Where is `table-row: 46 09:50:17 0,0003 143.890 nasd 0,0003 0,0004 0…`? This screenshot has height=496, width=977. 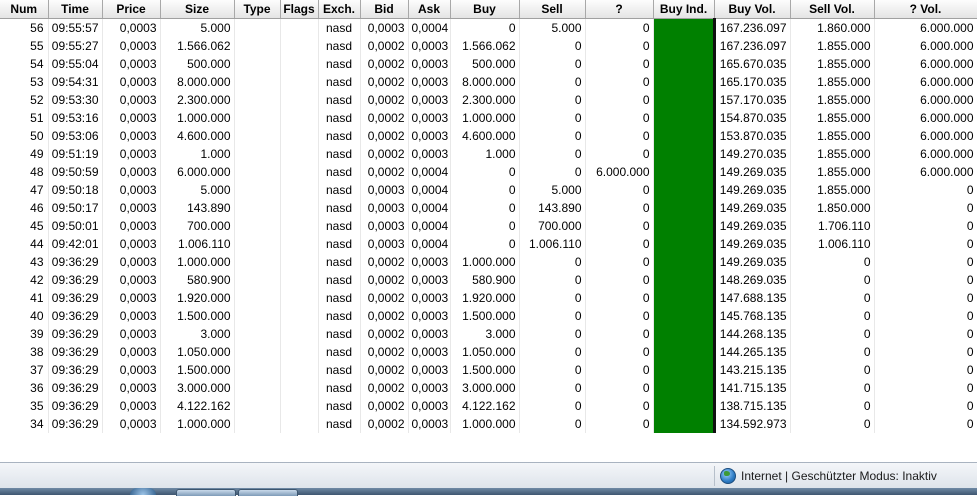 table-row: 46 09:50:17 0,0003 143.890 nasd 0,0003 0,0004 0… is located at coordinates (488, 208).